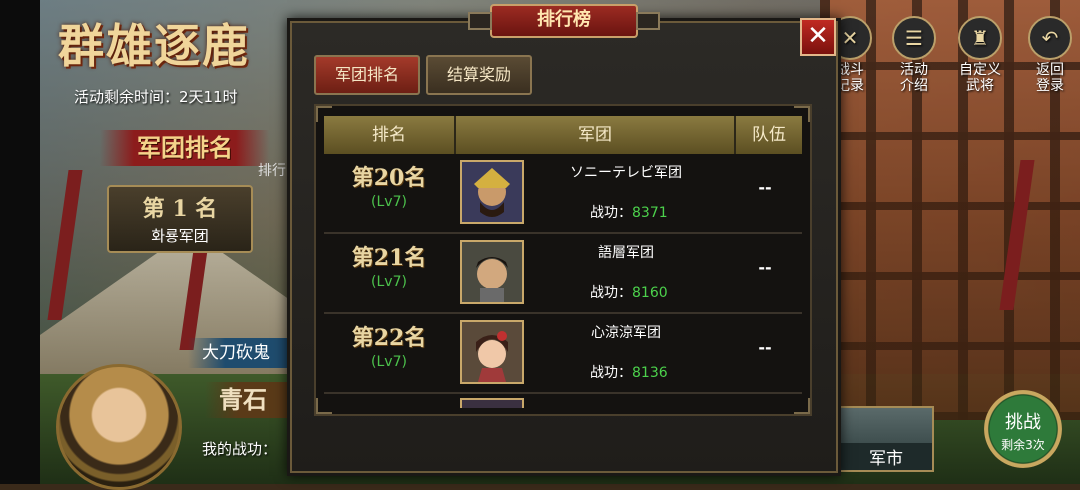  I want to click on table-row: 第20名 (Lv7) ソニーテレビ军团 战功：8371 --, so click(563, 195).